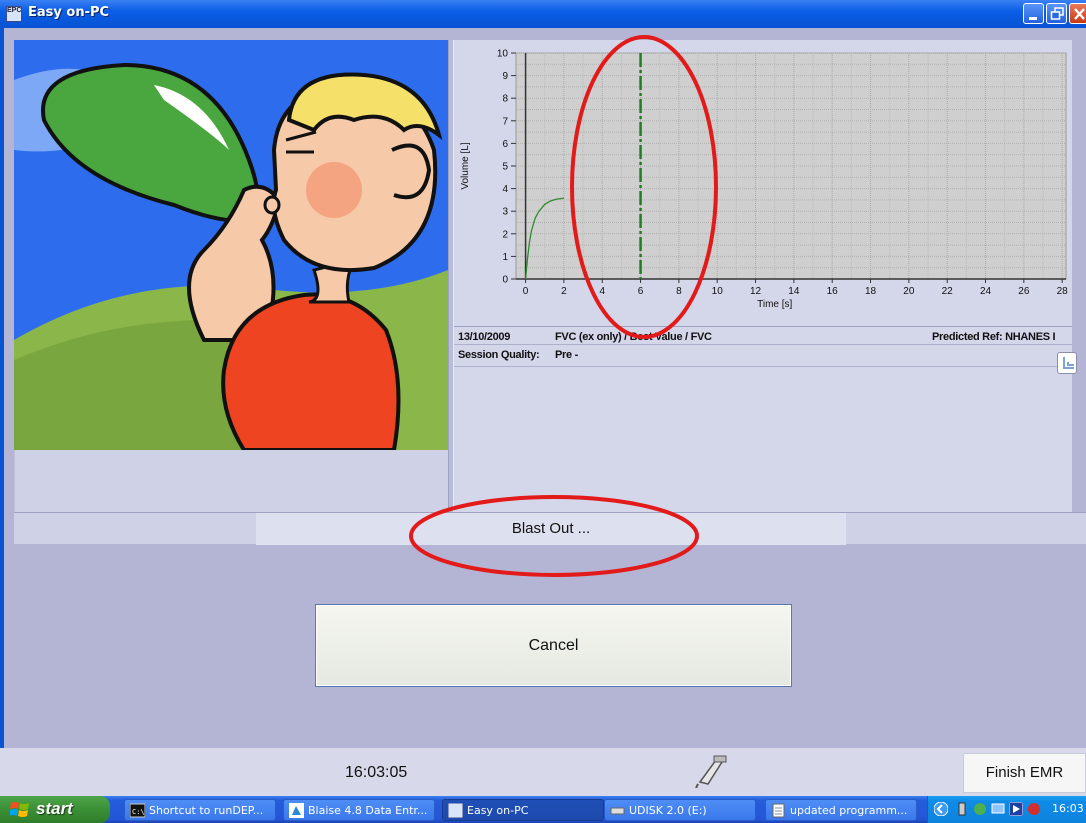  Describe the element at coordinates (602, 291) in the screenshot. I see `chart-x-tick-label: 4` at that location.